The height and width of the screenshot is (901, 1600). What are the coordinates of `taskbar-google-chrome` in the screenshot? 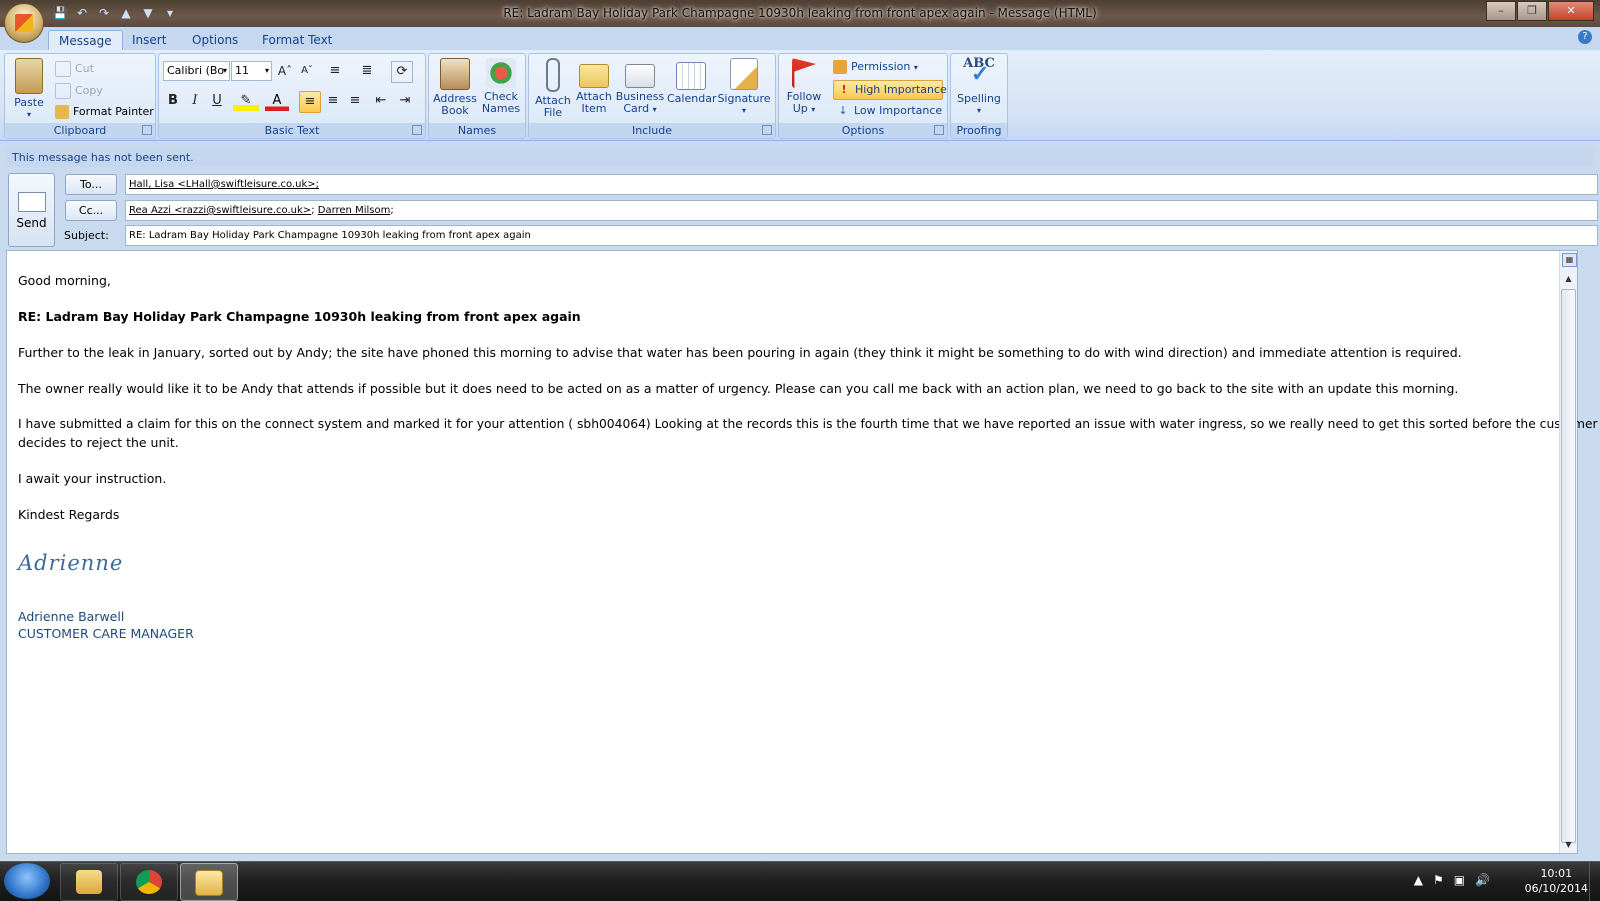 It's located at (149, 882).